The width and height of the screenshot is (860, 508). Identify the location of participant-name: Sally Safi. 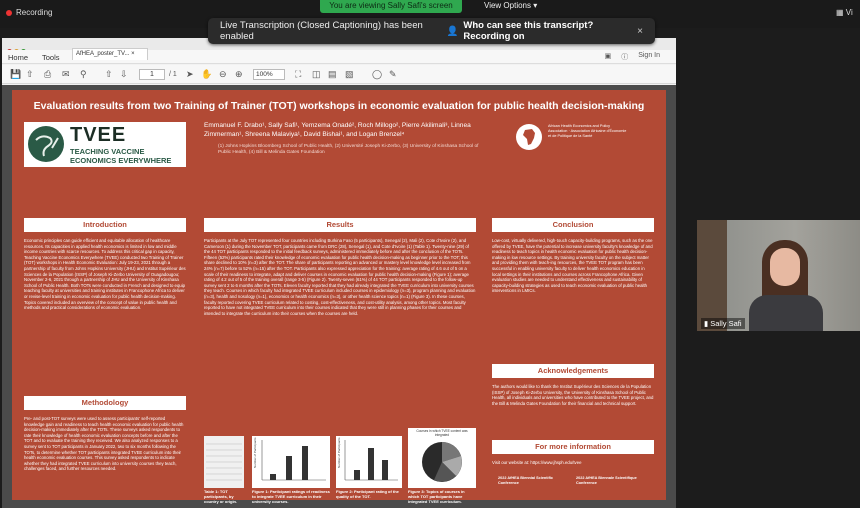
(726, 323).